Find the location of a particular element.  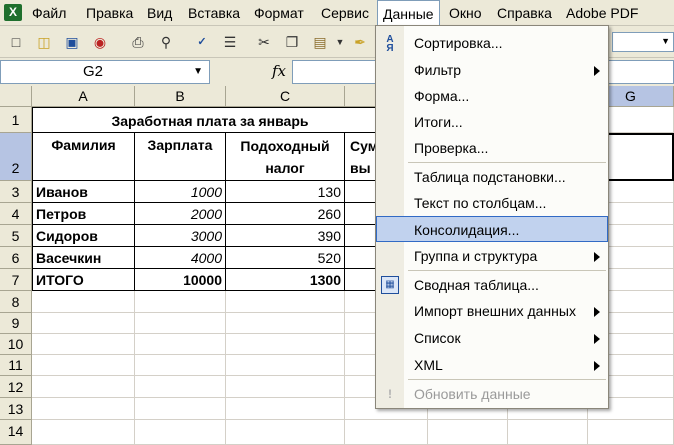

row-header: 2 is located at coordinates (16, 157).